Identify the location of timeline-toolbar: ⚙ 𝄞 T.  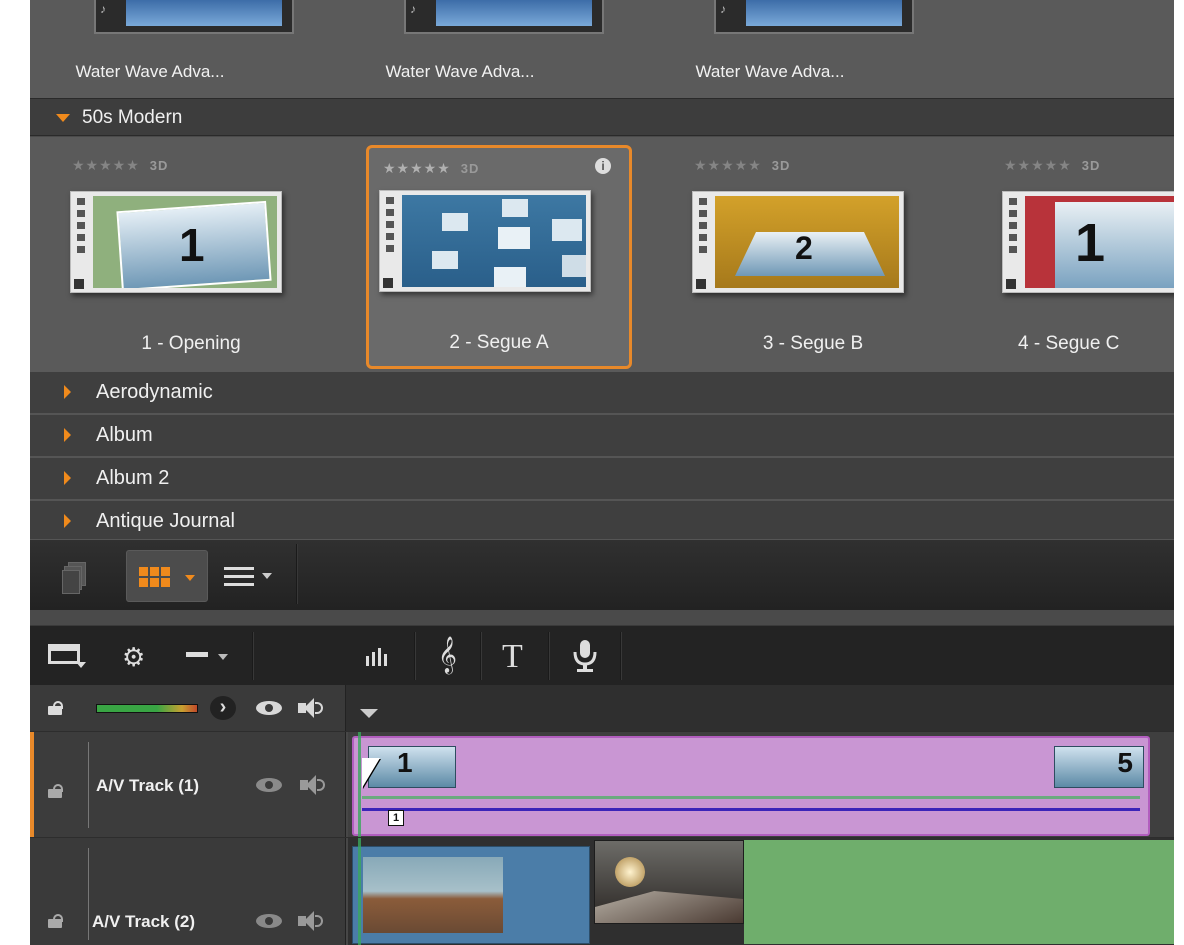
(602, 655).